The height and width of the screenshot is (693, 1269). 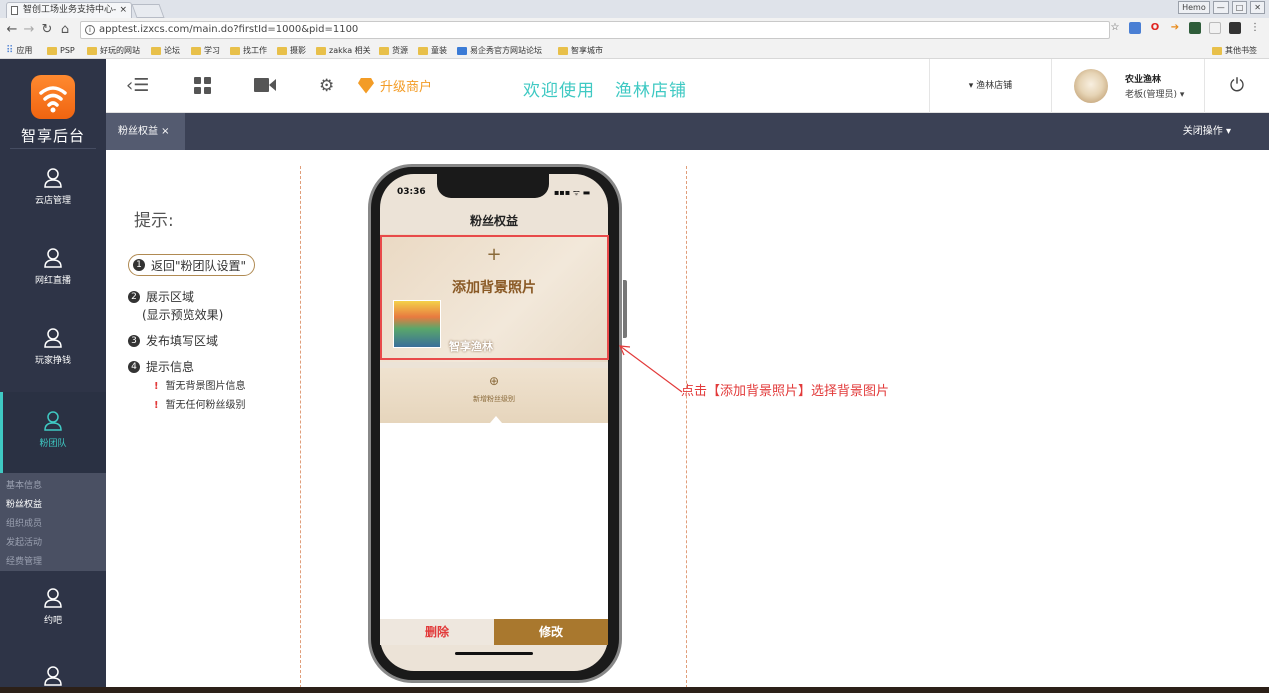 I want to click on profile-button: Hemo, so click(x=1194, y=7).